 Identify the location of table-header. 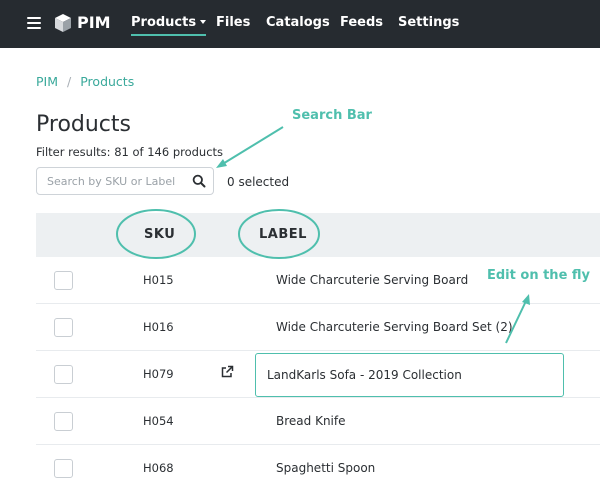
(318, 235).